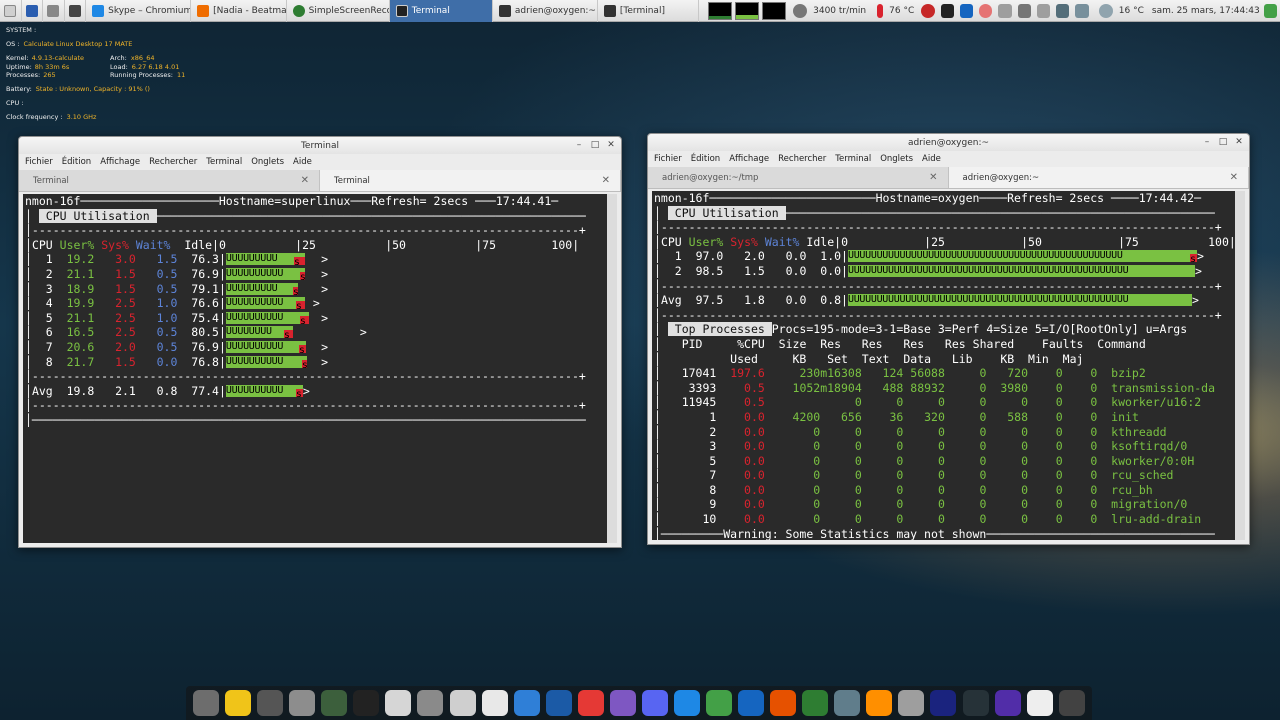 Image resolution: width=1280 pixels, height=720 pixels. Describe the element at coordinates (33, 11) in the screenshot. I see `desktop-icon` at that location.